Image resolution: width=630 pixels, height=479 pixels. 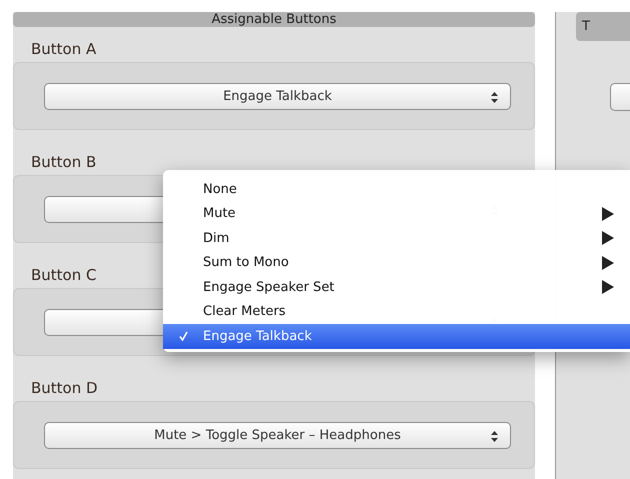 I want to click on panel-header: T, so click(x=603, y=26).